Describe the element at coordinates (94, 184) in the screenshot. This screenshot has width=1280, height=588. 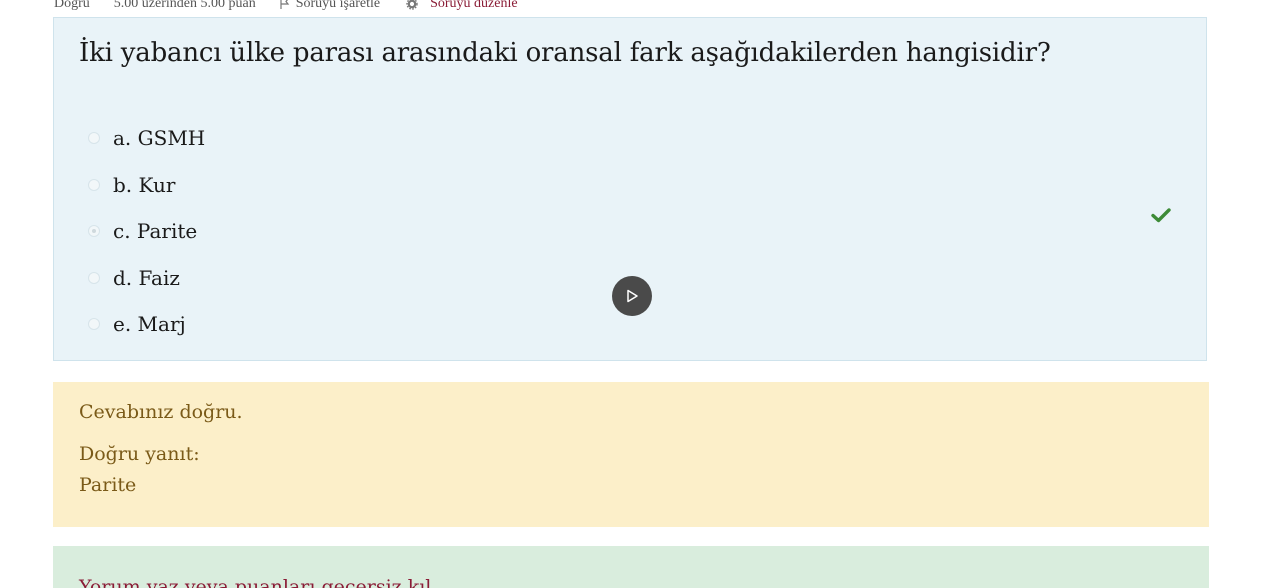
I see `radio-button-b` at that location.